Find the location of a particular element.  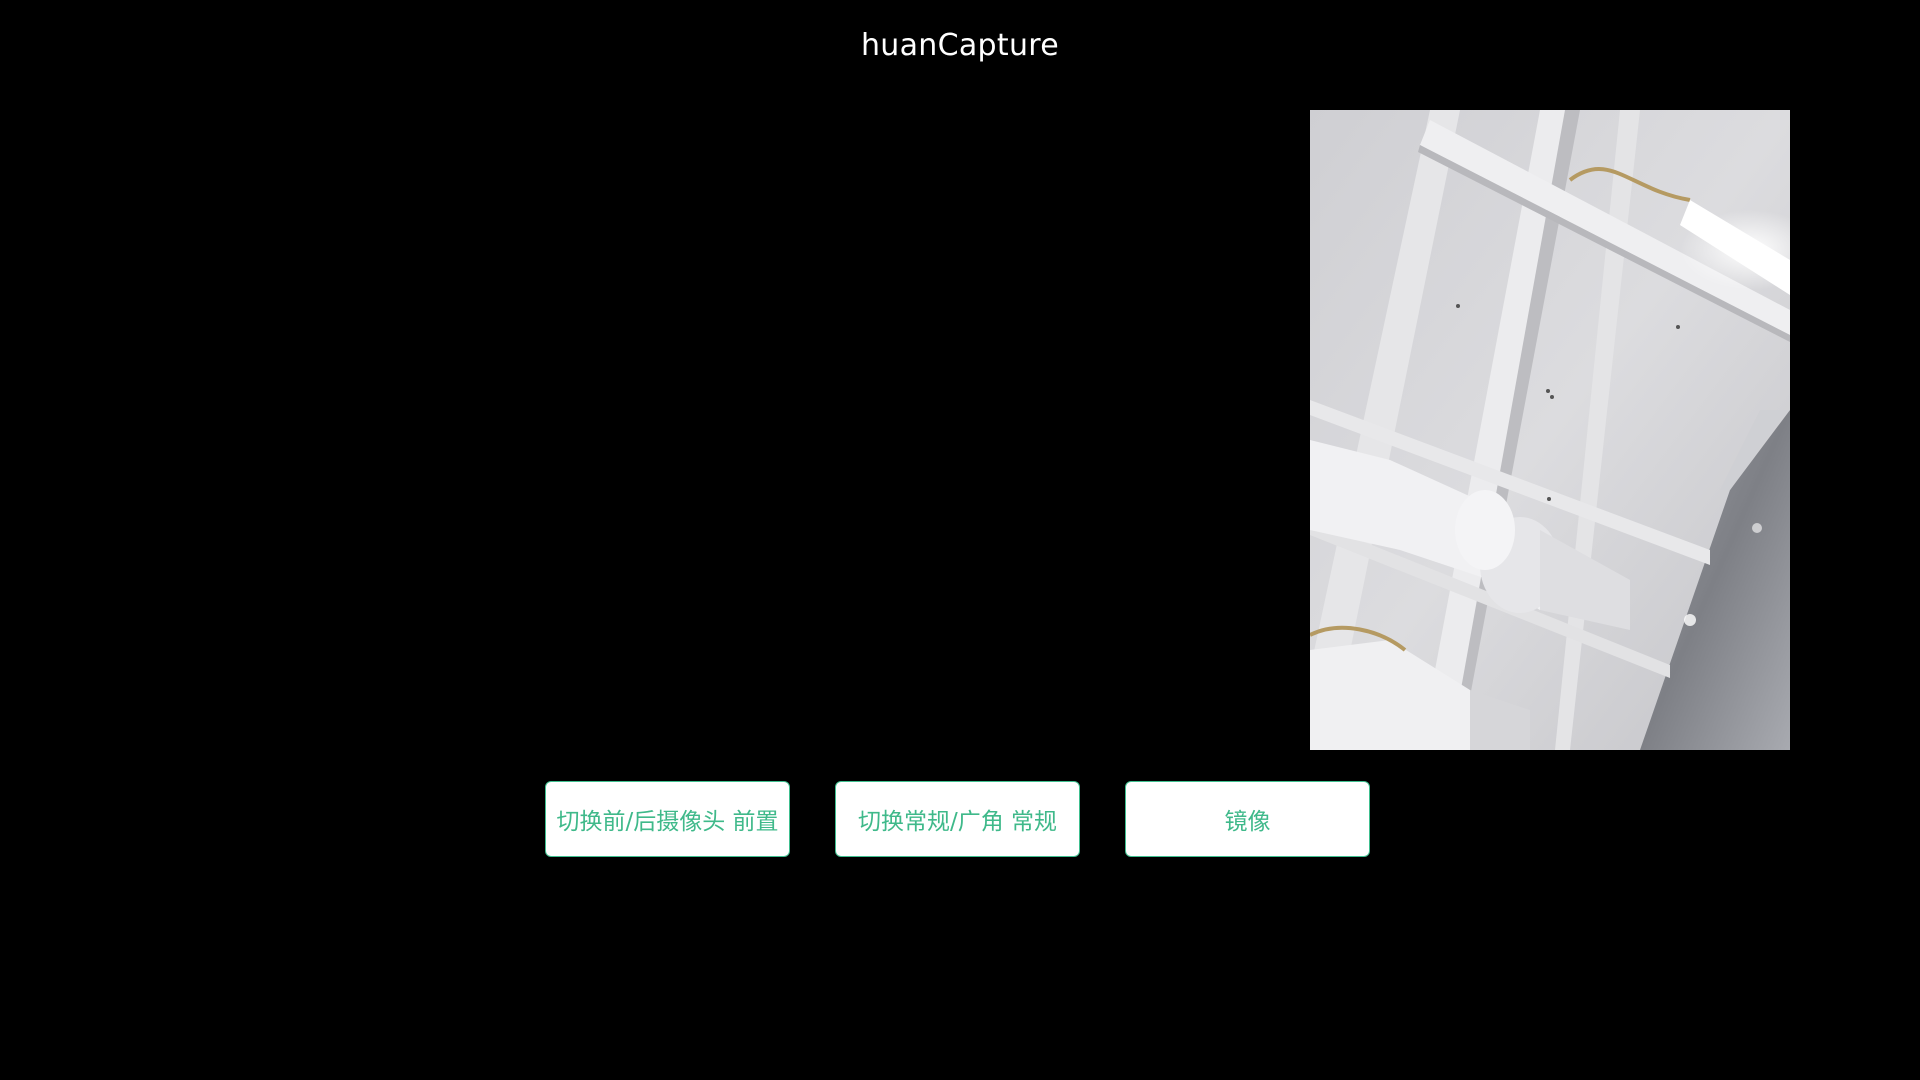

mirror-label: 镜像 is located at coordinates (1247, 822).